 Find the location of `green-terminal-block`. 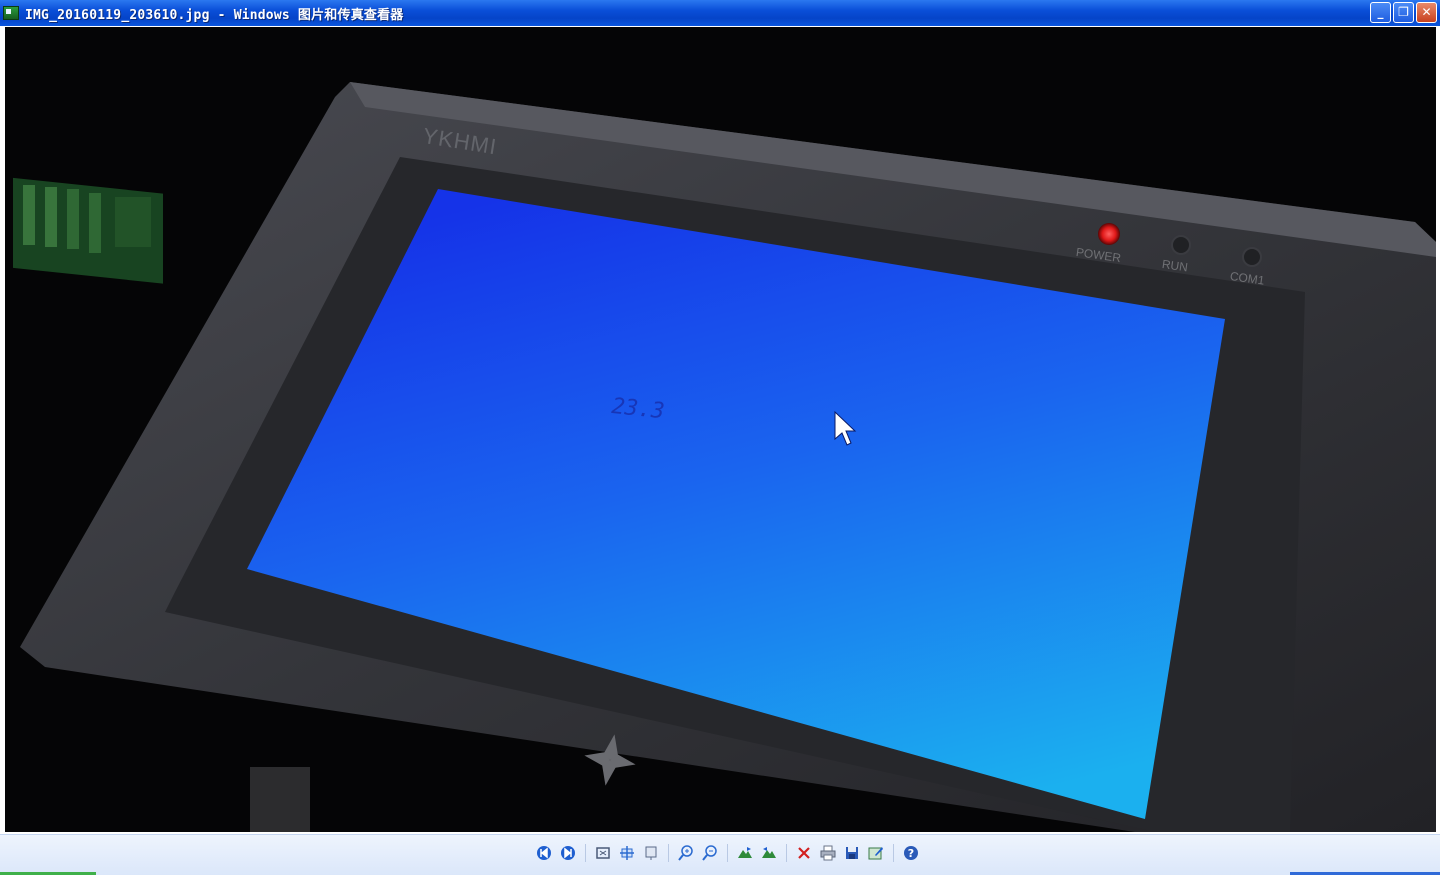

green-terminal-block is located at coordinates (88, 230).